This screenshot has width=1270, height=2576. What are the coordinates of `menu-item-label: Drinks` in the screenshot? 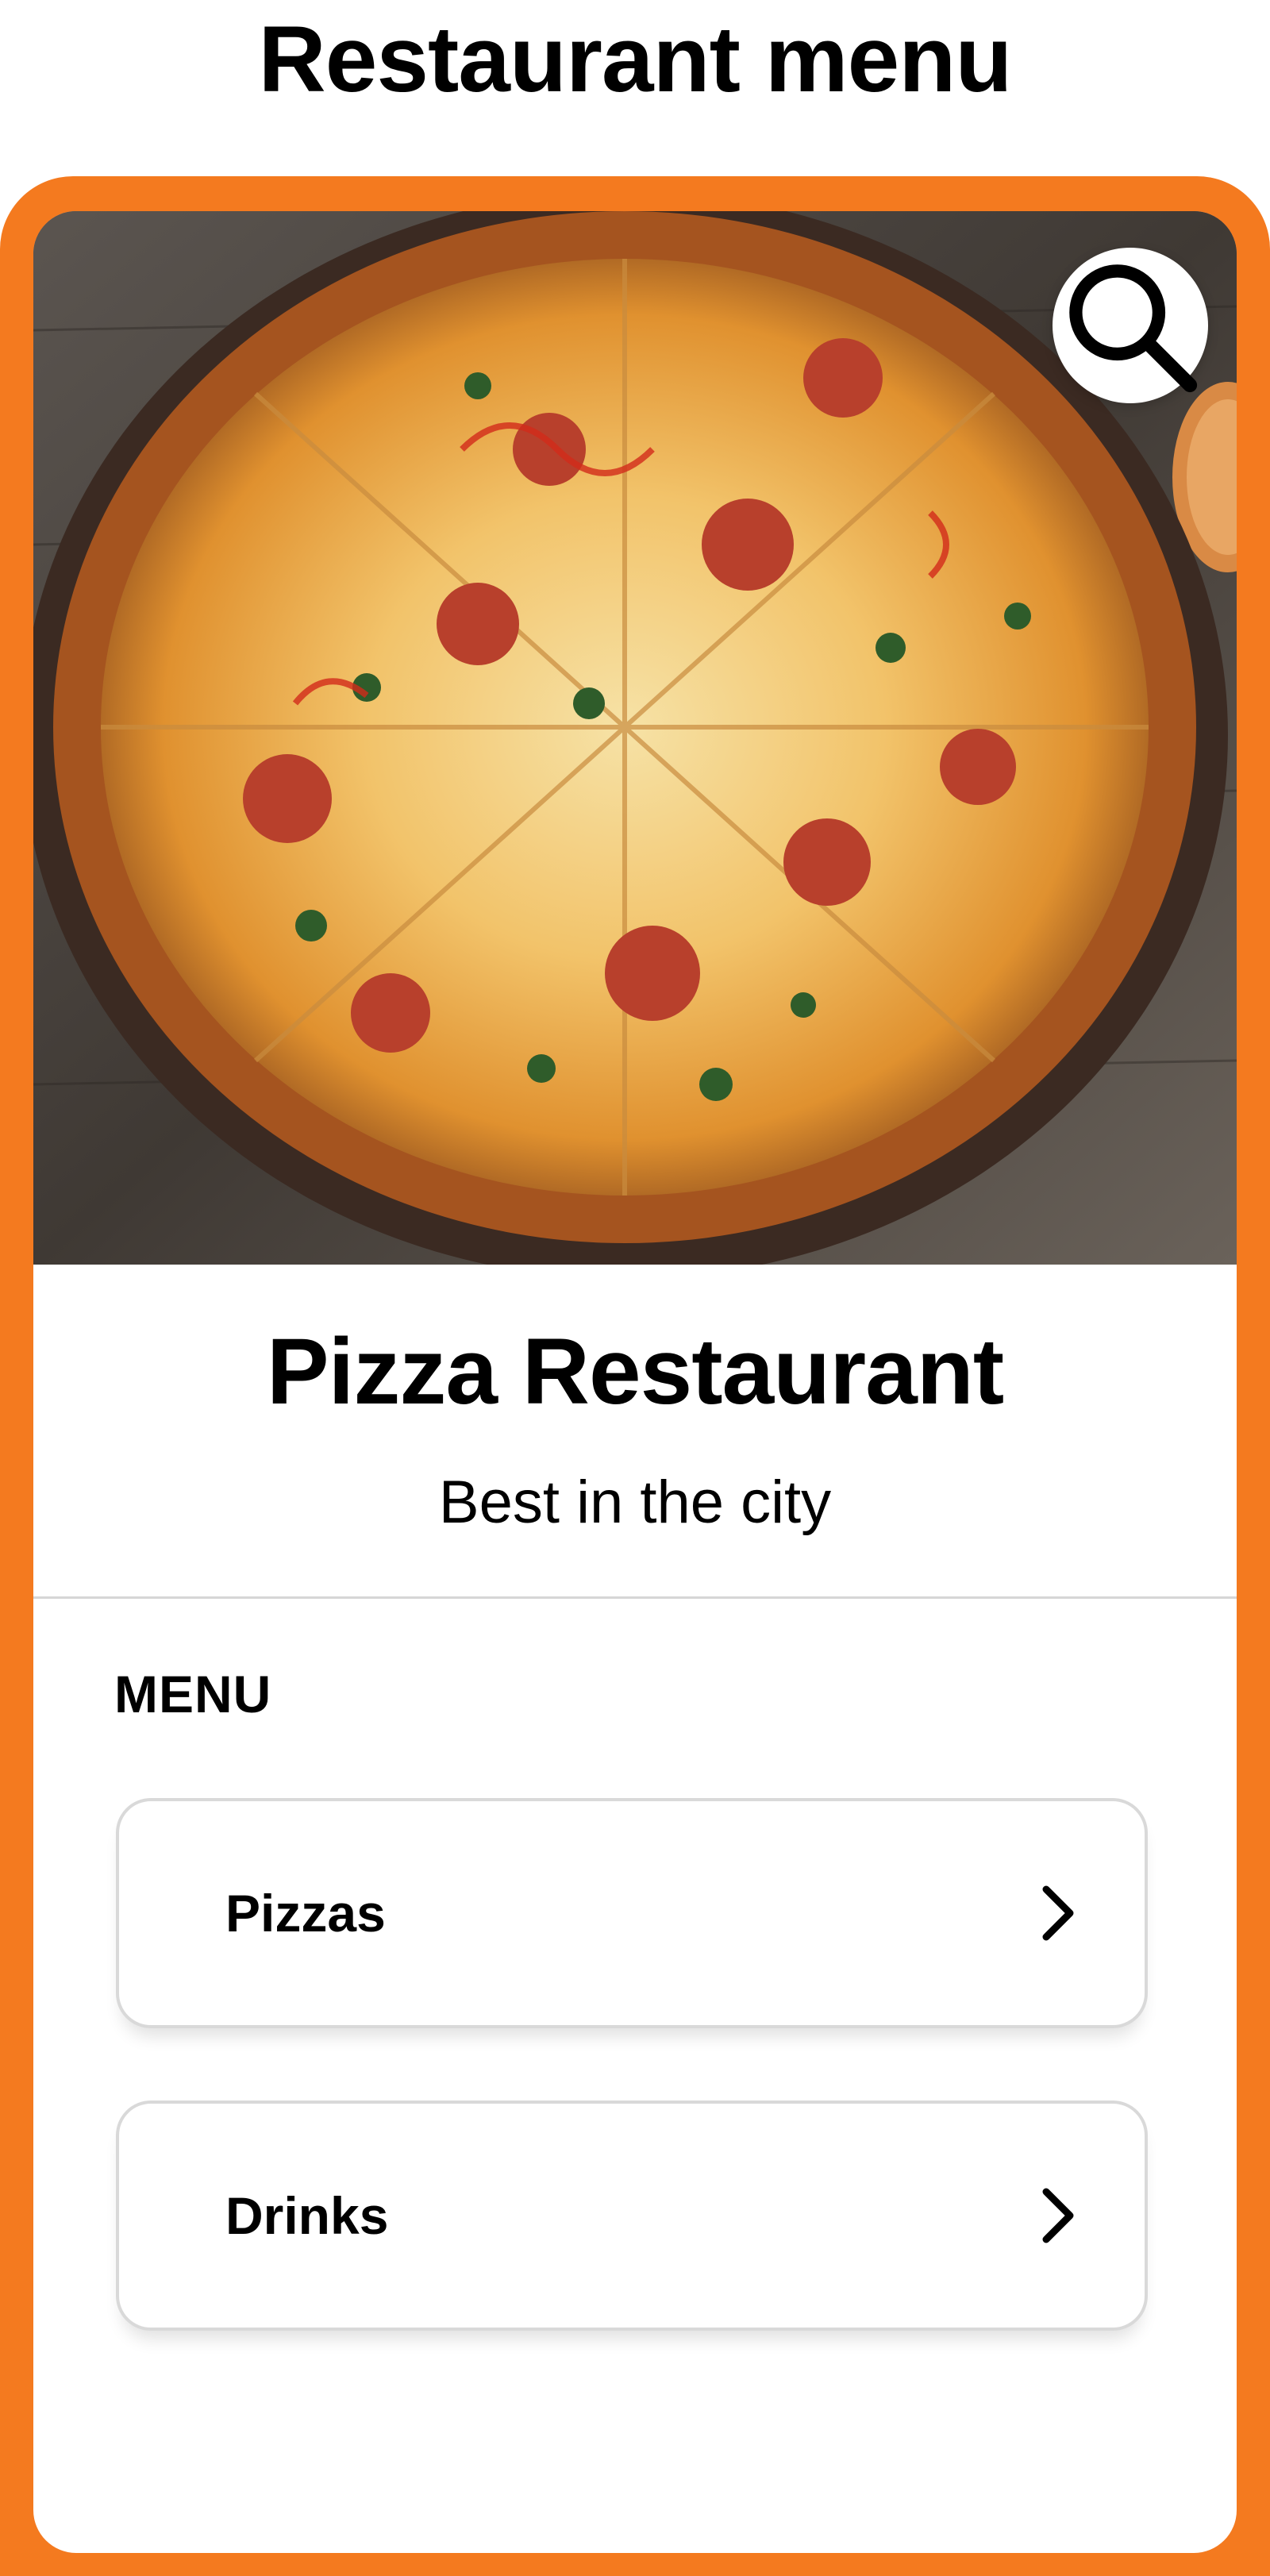 It's located at (307, 2215).